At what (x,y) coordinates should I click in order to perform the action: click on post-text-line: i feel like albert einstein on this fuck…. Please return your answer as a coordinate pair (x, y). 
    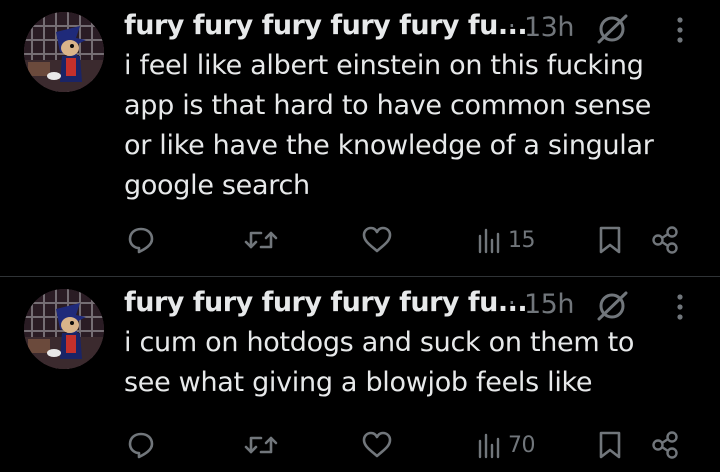
    Looking at the image, I should click on (384, 65).